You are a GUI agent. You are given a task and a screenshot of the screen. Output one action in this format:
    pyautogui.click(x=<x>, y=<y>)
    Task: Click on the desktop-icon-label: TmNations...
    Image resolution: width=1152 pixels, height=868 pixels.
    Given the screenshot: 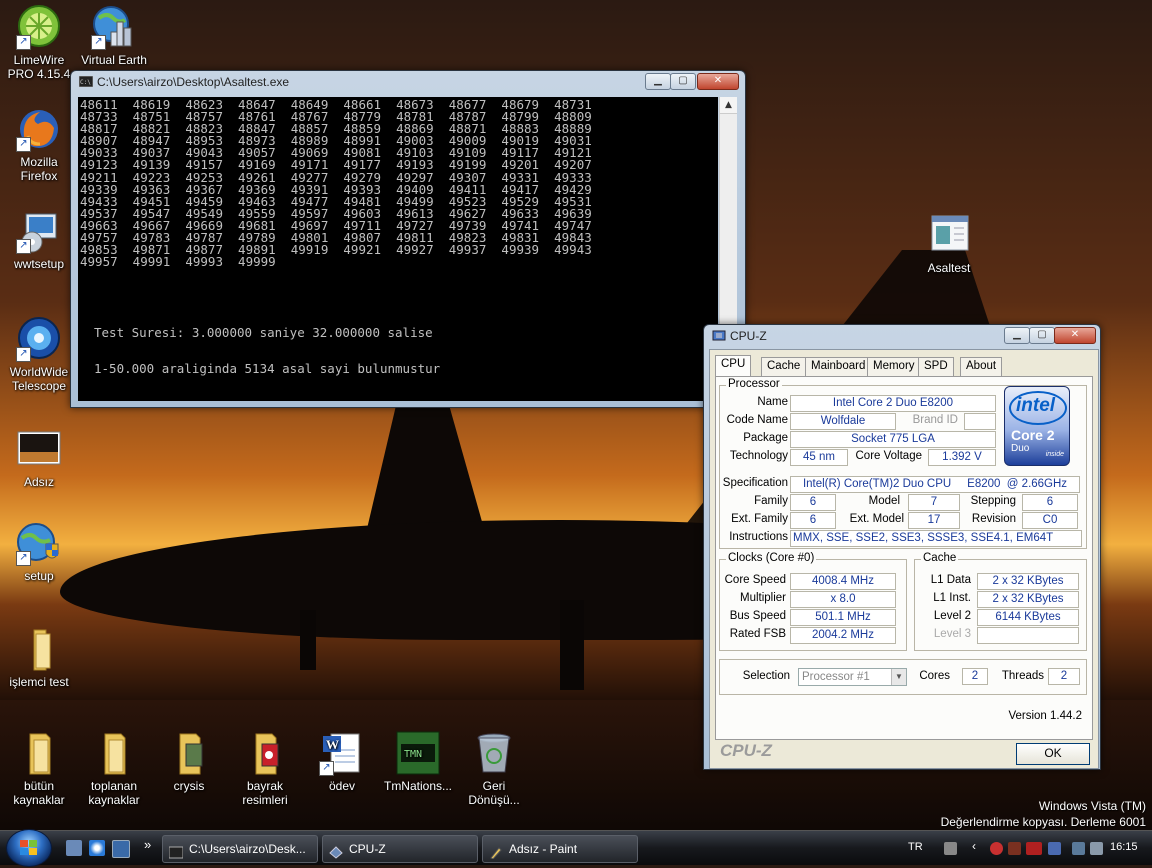 What is the action you would take?
    pyautogui.click(x=417, y=786)
    